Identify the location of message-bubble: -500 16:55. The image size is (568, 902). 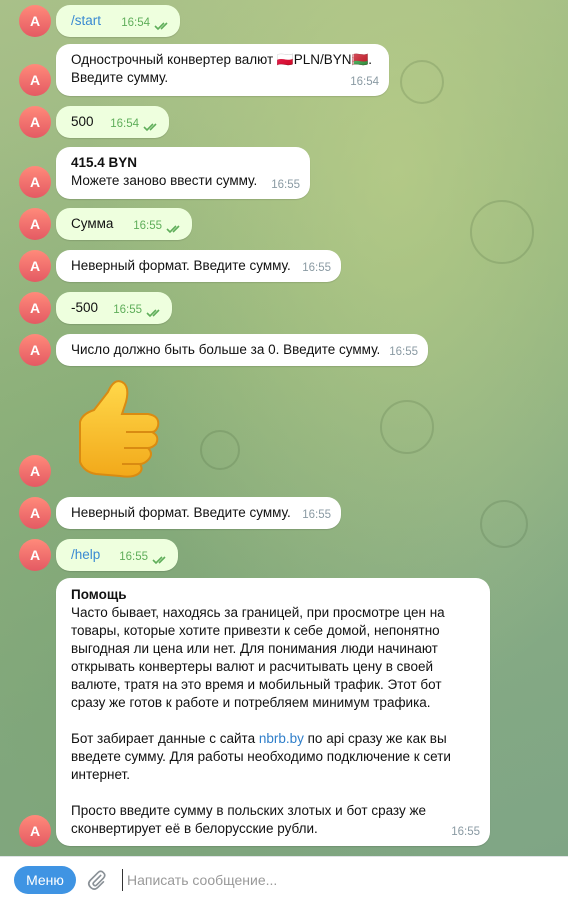
(114, 308).